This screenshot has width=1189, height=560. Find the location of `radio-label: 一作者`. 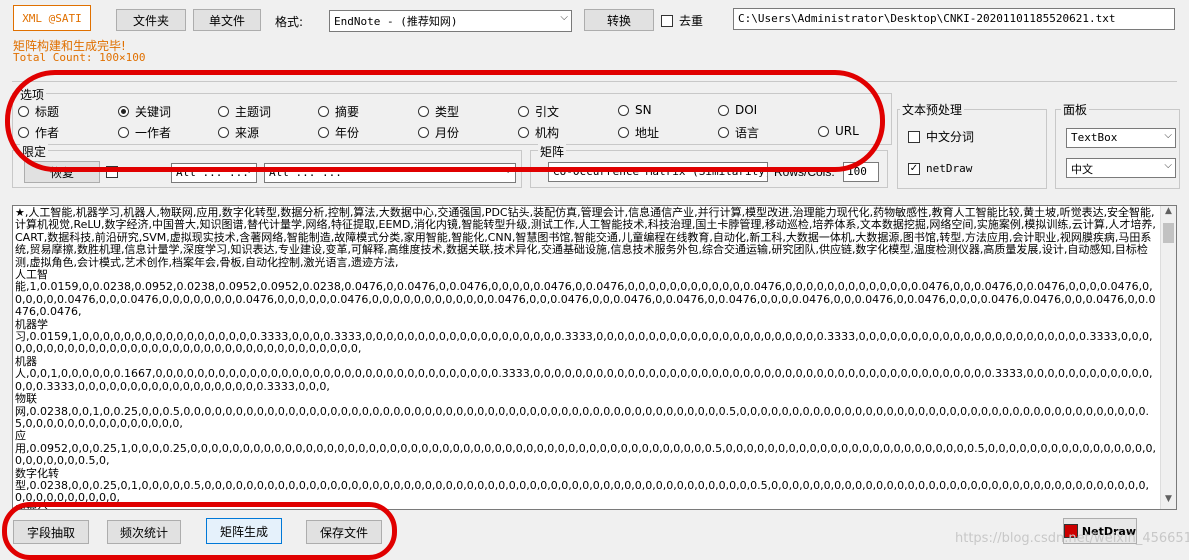

radio-label: 一作者 is located at coordinates (153, 133).